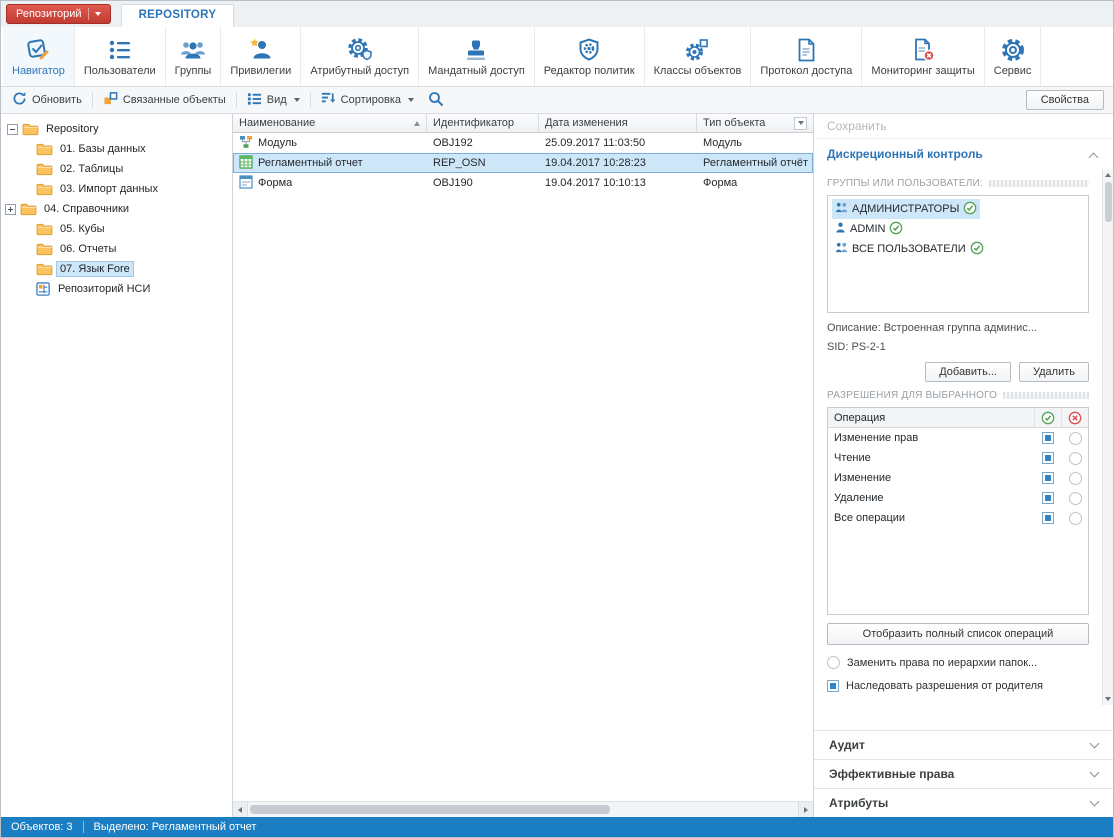 The height and width of the screenshot is (838, 1114). I want to click on groups-icon, so click(193, 49).